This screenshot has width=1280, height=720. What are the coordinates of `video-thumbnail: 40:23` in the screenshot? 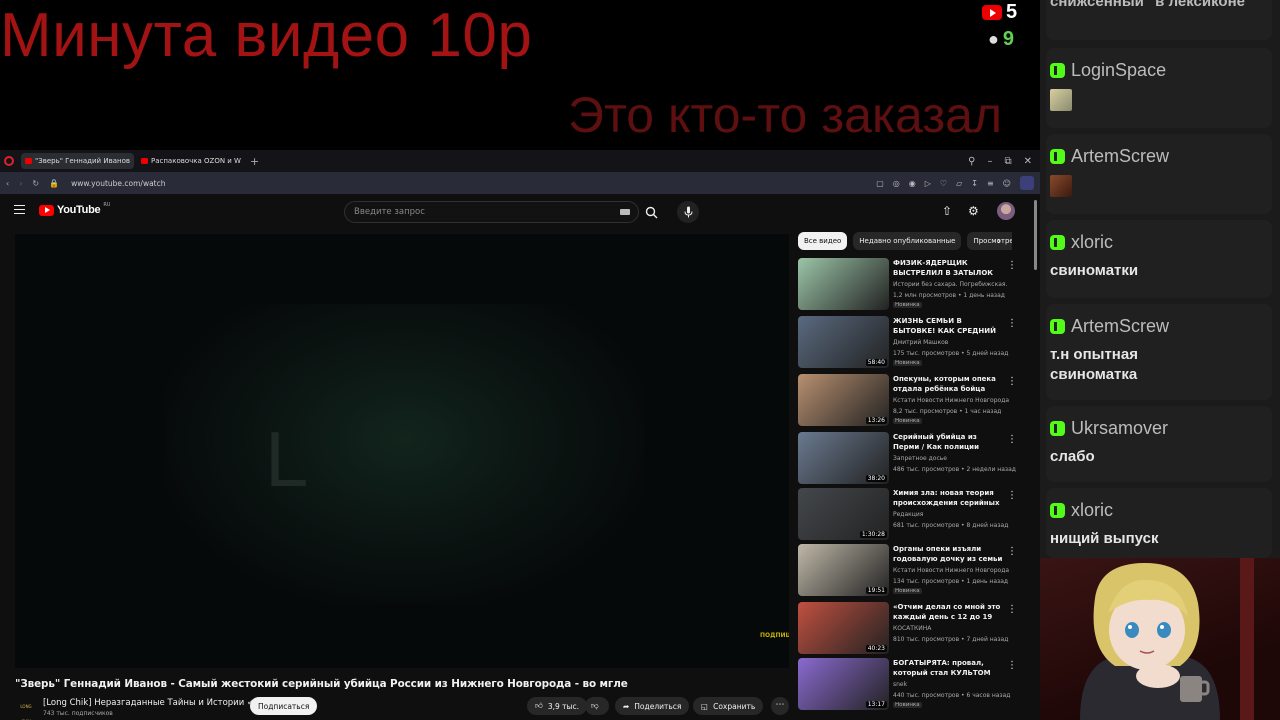 It's located at (843, 628).